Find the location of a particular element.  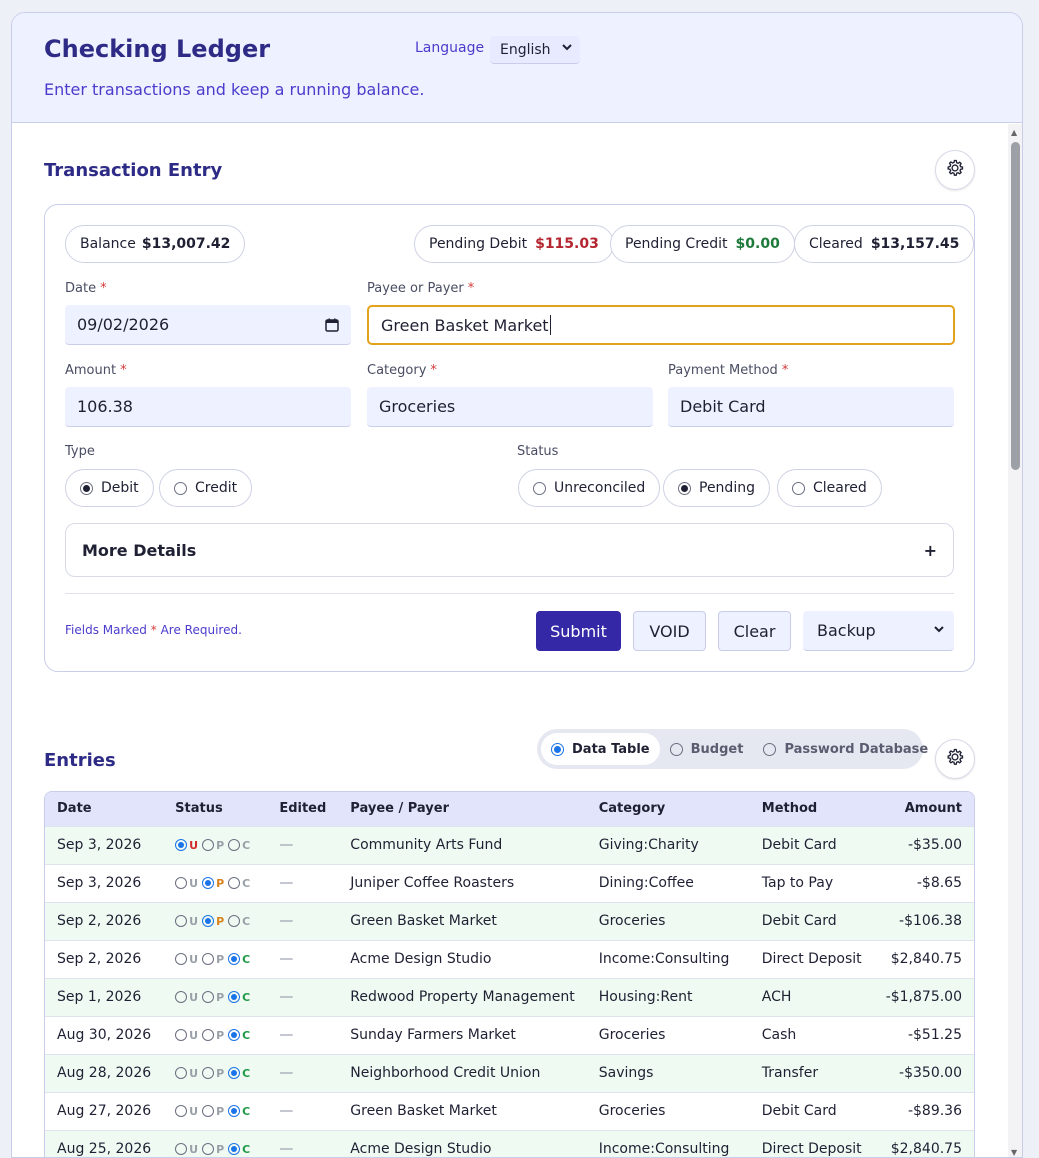

cell-amount: $2,840.75 is located at coordinates (926, 1149).